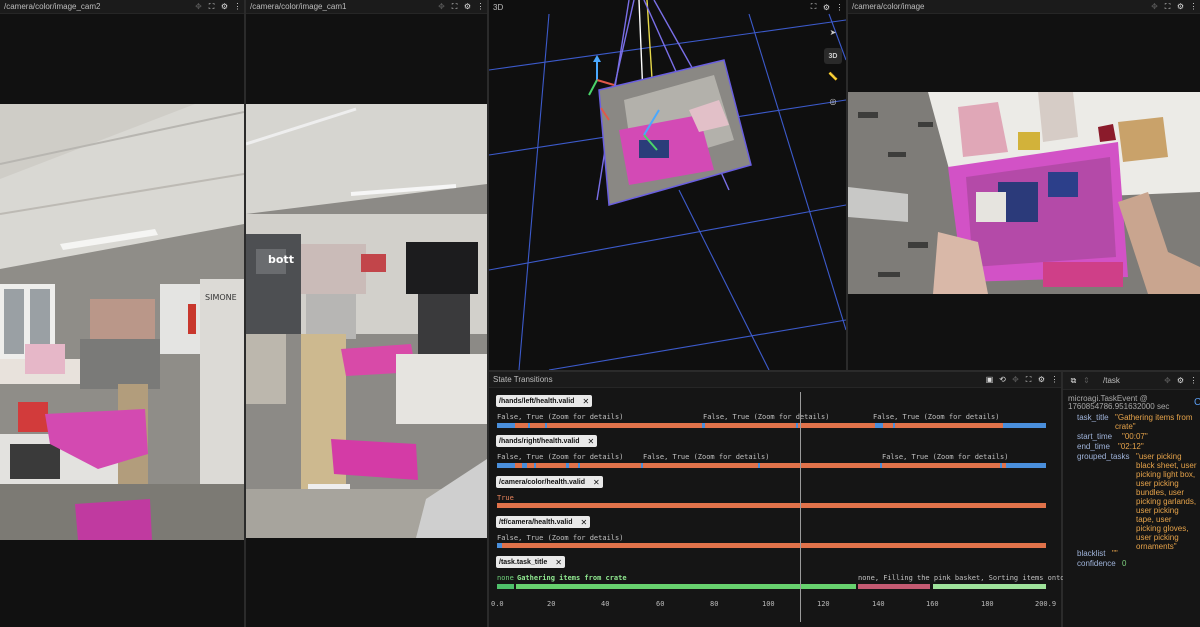 The image size is (1200, 627). I want to click on sort-icon: ⇕, so click(1086, 380).